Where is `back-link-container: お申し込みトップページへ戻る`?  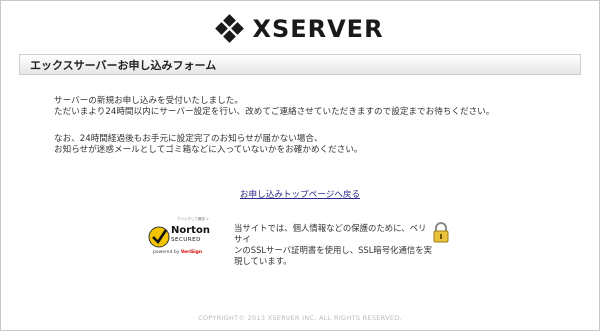
back-link-container: お申し込みトップページへ戻る is located at coordinates (300, 194).